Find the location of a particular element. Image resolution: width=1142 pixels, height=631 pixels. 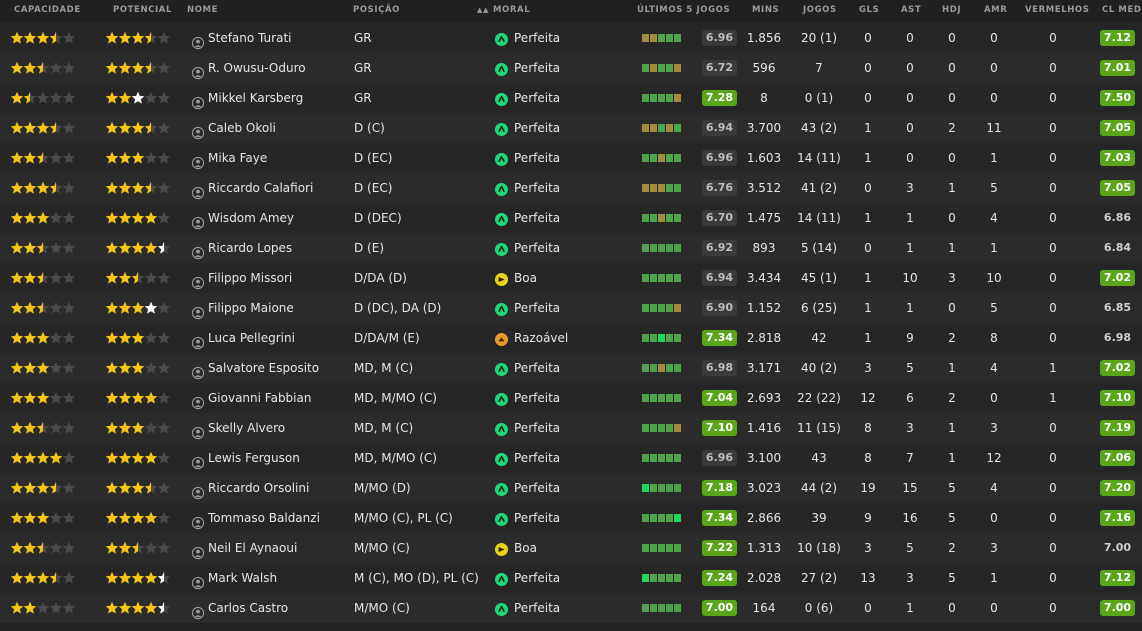

col-goals: GLS is located at coordinates (869, 11).